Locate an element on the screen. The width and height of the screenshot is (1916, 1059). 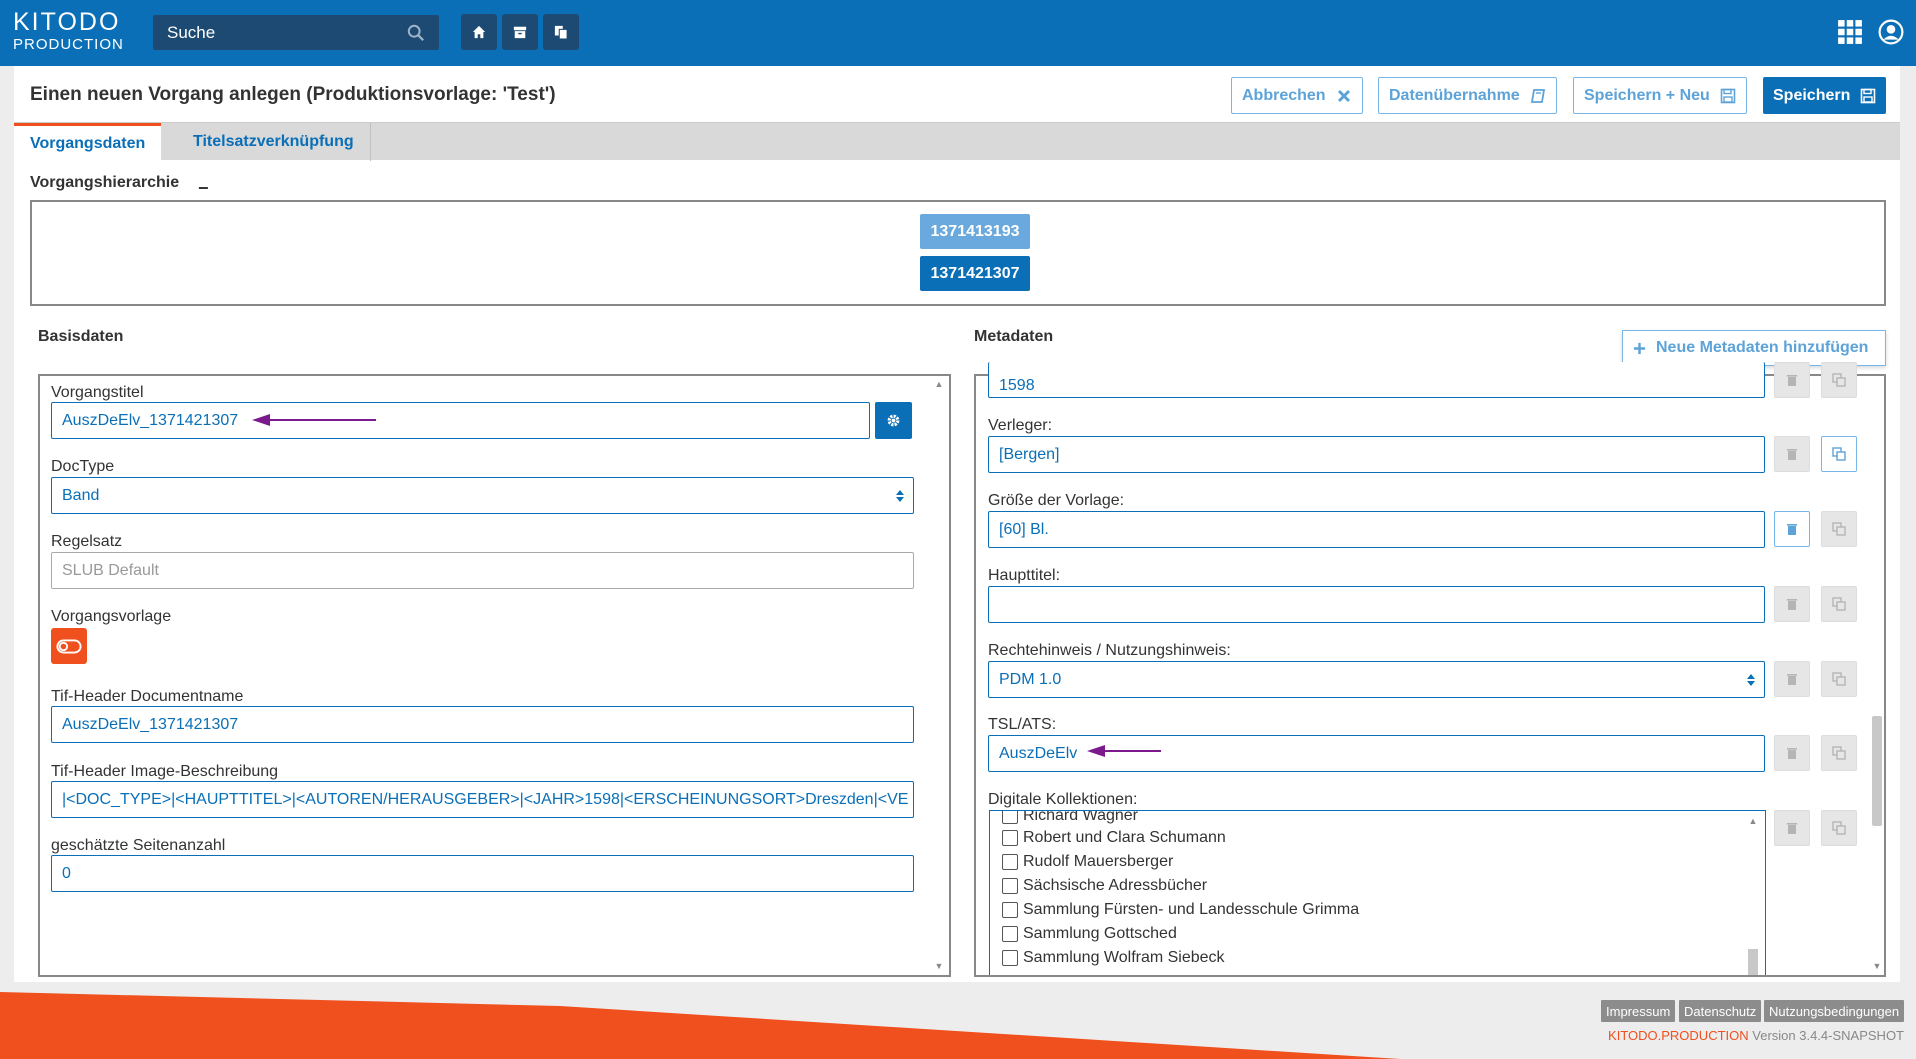
apps-grid-icon is located at coordinates (1850, 32).